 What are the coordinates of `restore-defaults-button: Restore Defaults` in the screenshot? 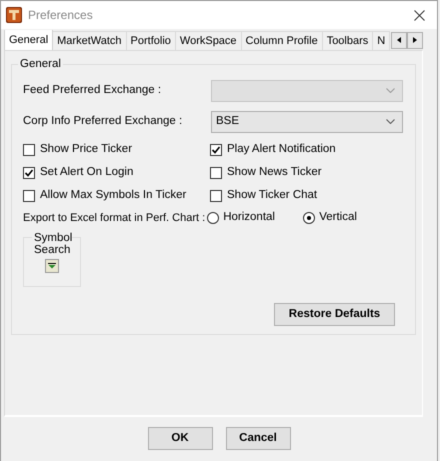 It's located at (334, 314).